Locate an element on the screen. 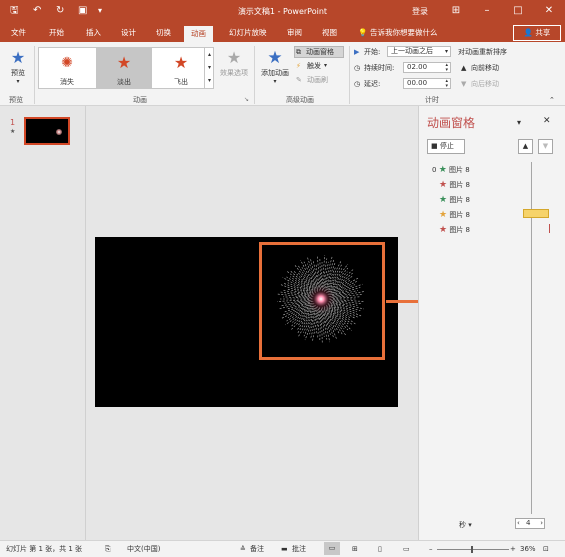 This screenshot has height=557, width=565. delay-value: 00.00 is located at coordinates (417, 83).